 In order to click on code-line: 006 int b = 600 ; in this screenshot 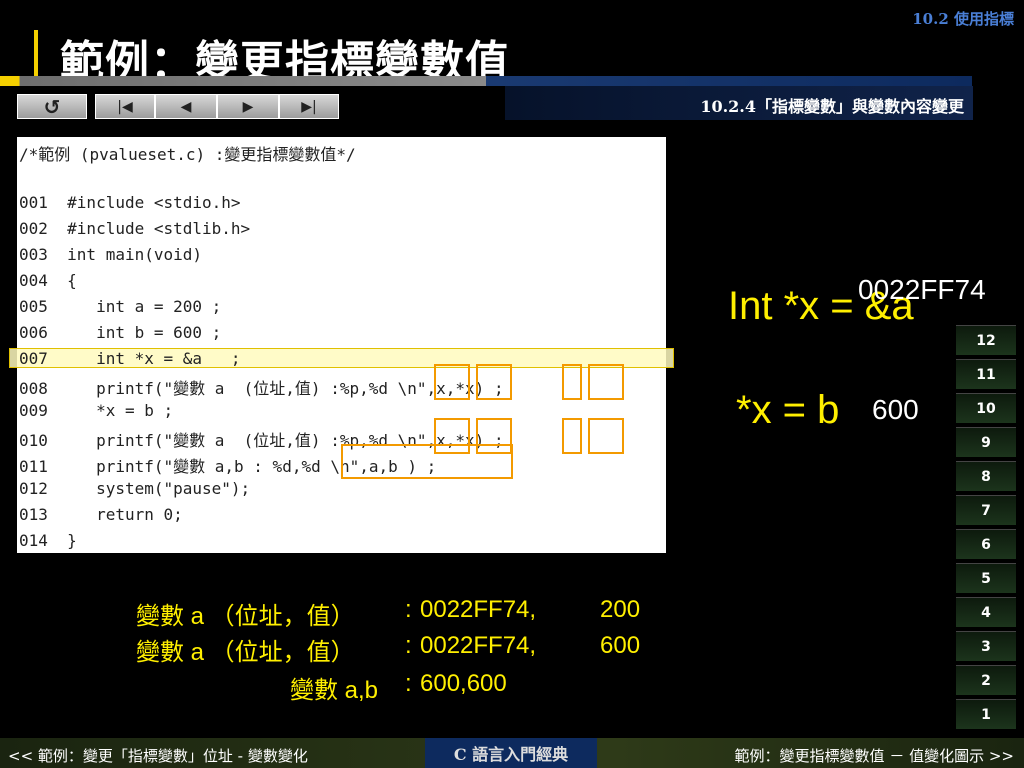, I will do `click(120, 332)`.